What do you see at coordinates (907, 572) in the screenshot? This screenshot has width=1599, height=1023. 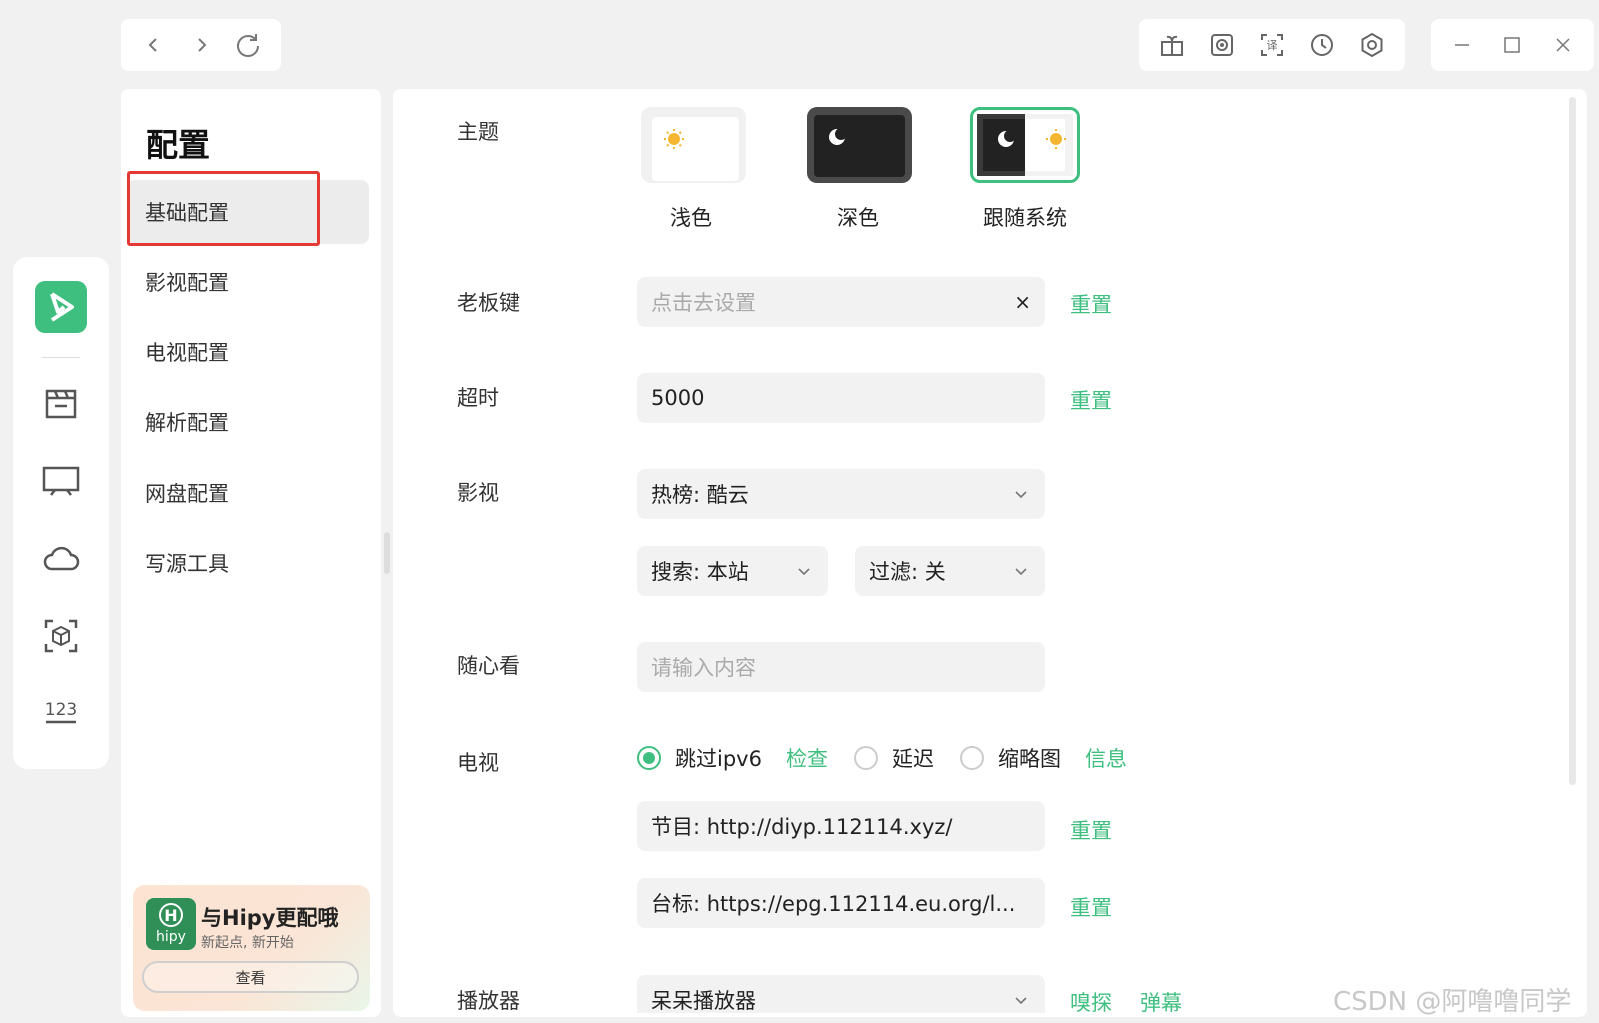 I see `filter-value: 过滤: 关` at bounding box center [907, 572].